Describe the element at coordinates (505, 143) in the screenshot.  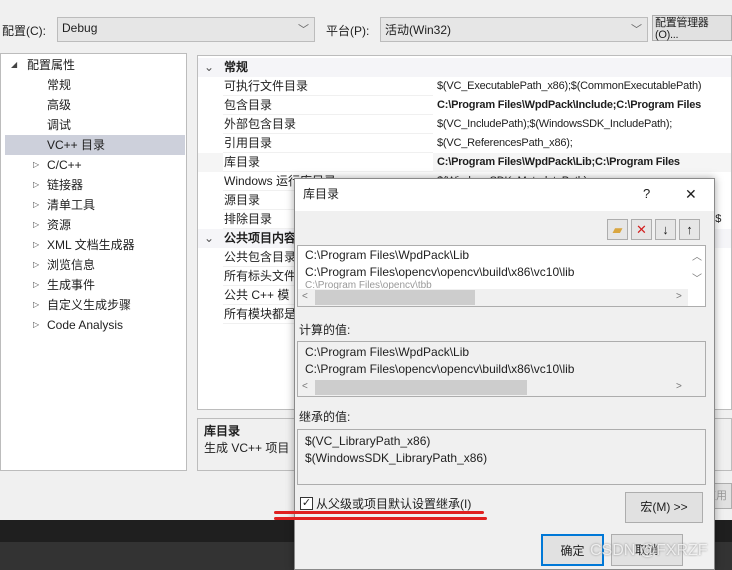
I see `property-value: $(VC_ReferencesPath_x86);` at that location.